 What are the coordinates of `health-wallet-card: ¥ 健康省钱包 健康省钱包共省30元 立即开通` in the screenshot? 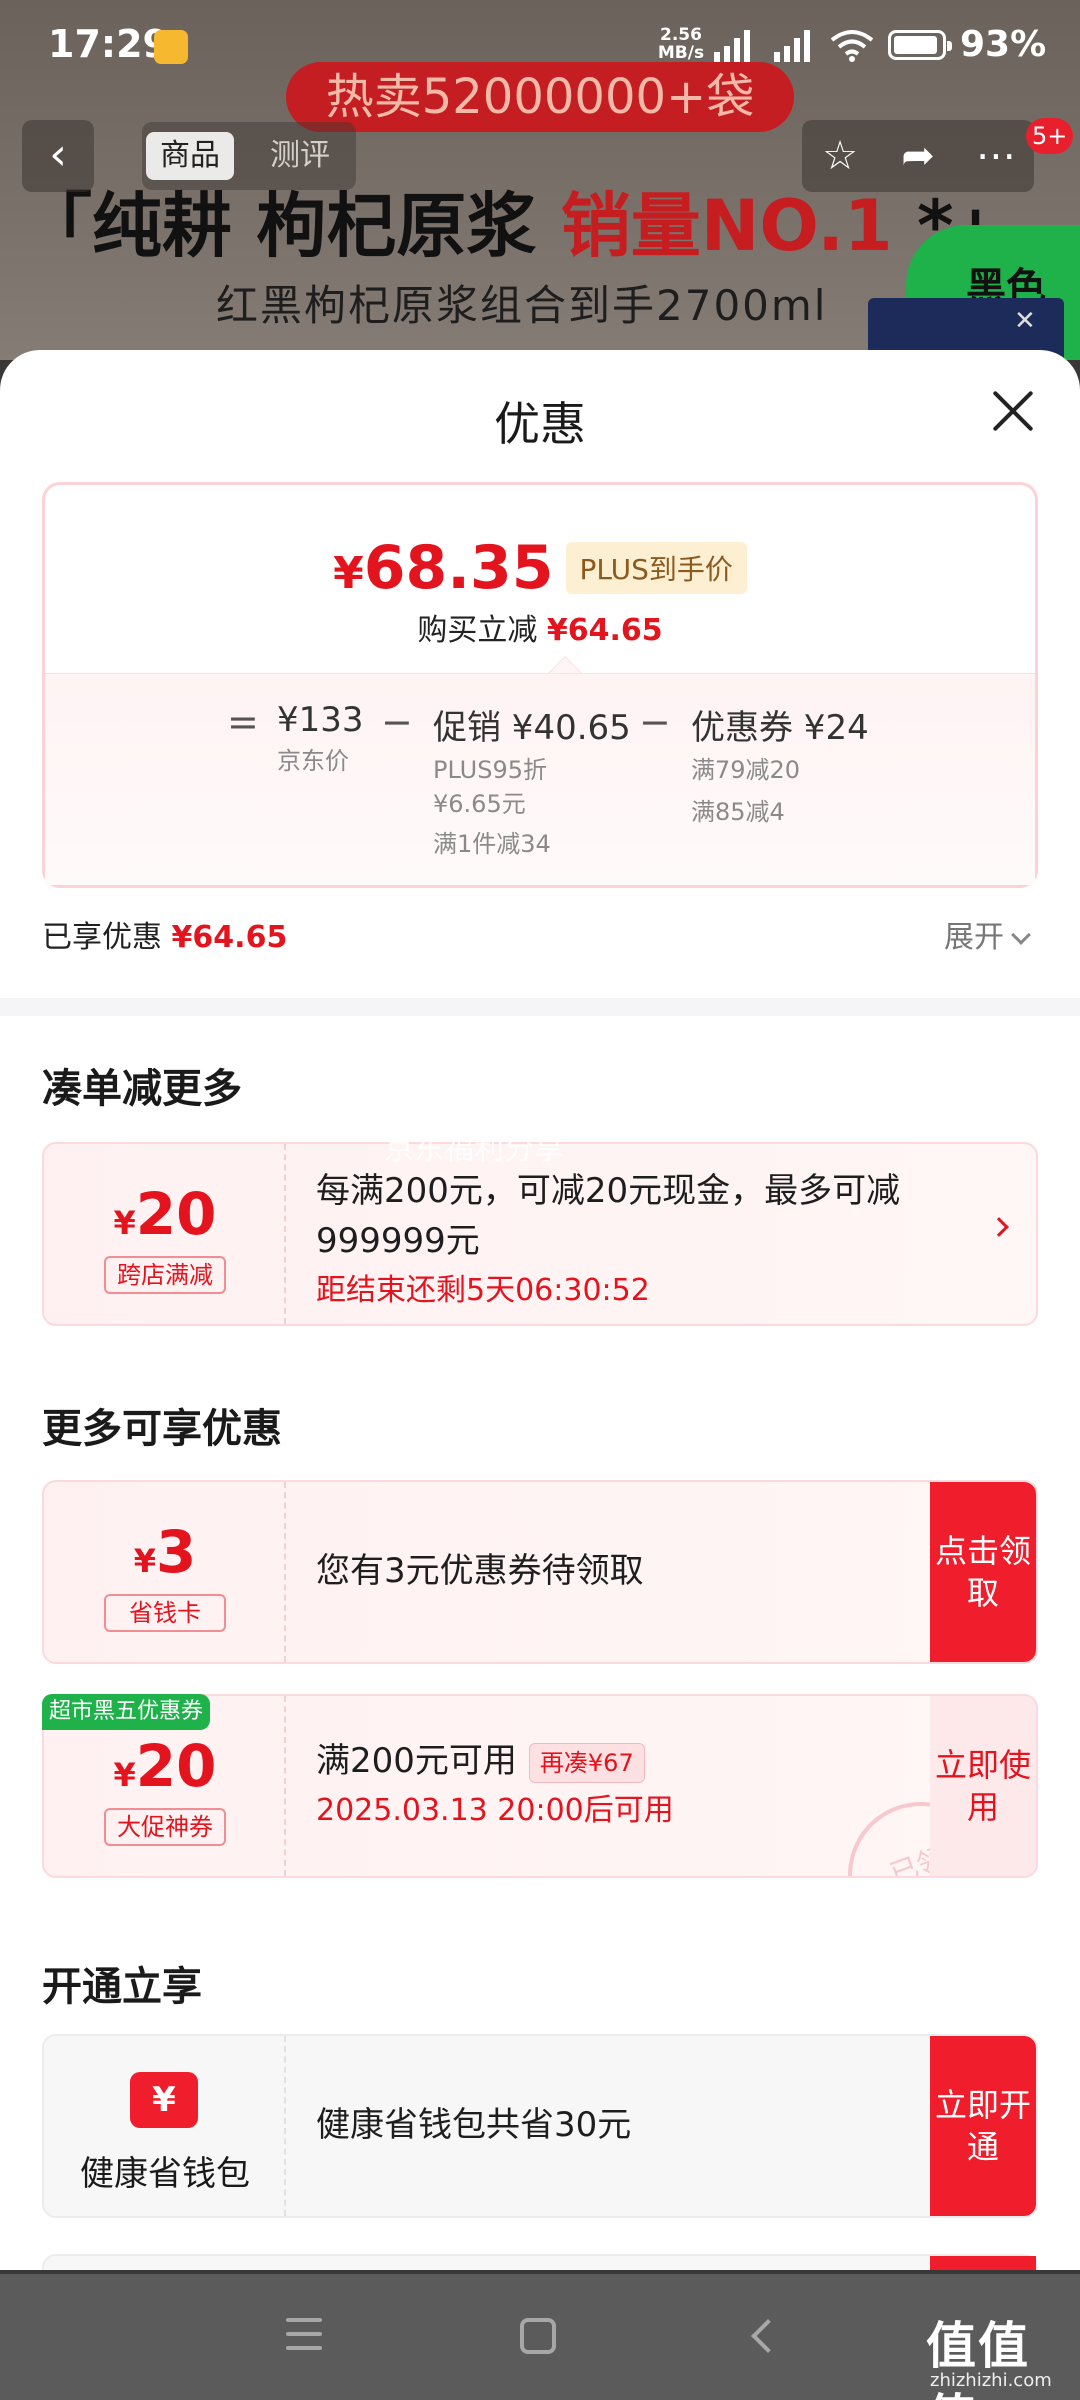 It's located at (540, 2126).